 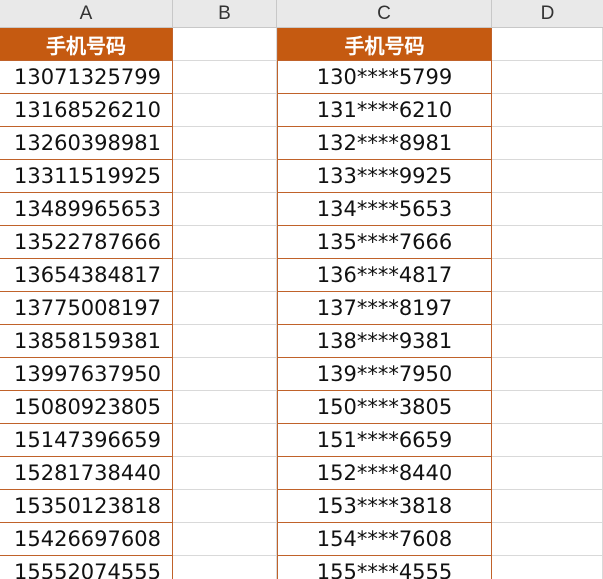 What do you see at coordinates (86, 77) in the screenshot?
I see `cell-phone-original: 13071325799` at bounding box center [86, 77].